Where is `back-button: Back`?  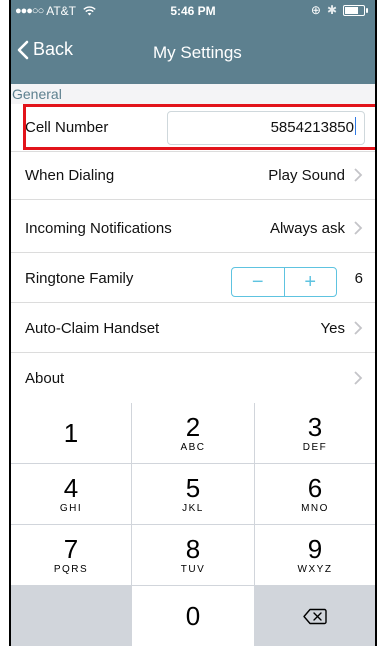 back-button: Back is located at coordinates (45, 49).